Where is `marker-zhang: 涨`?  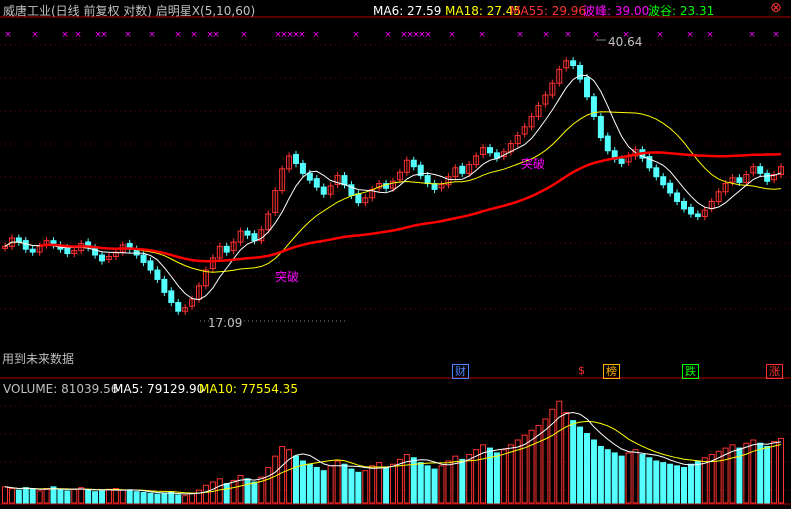
marker-zhang: 涨 is located at coordinates (774, 371).